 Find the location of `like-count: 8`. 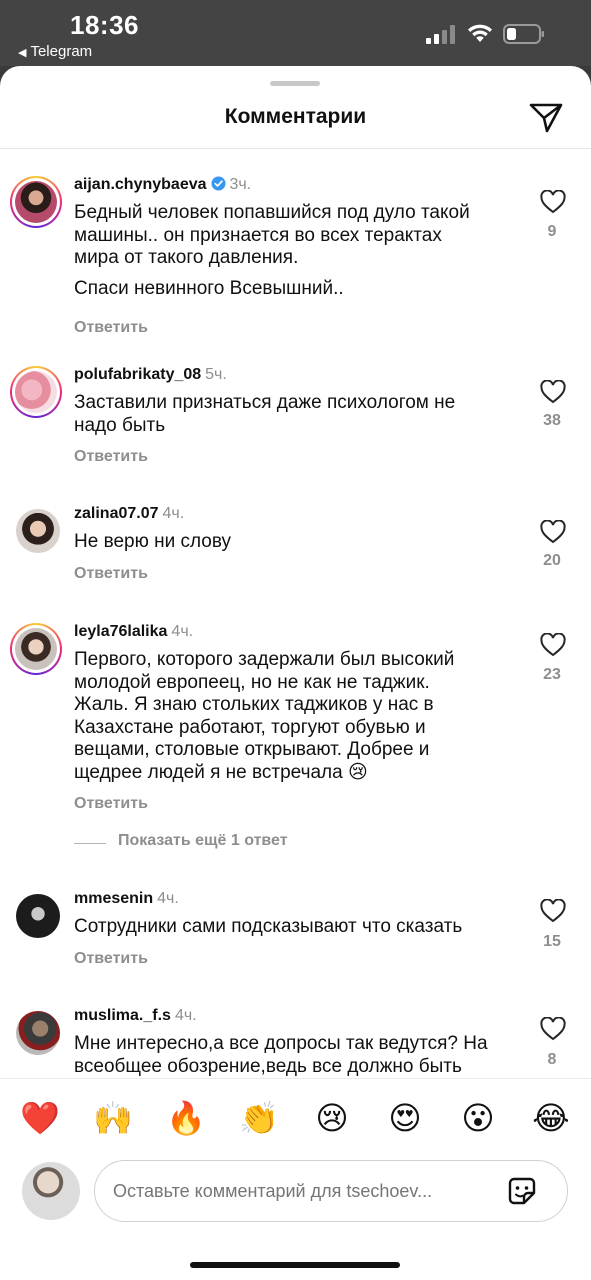

like-count: 8 is located at coordinates (552, 1059).